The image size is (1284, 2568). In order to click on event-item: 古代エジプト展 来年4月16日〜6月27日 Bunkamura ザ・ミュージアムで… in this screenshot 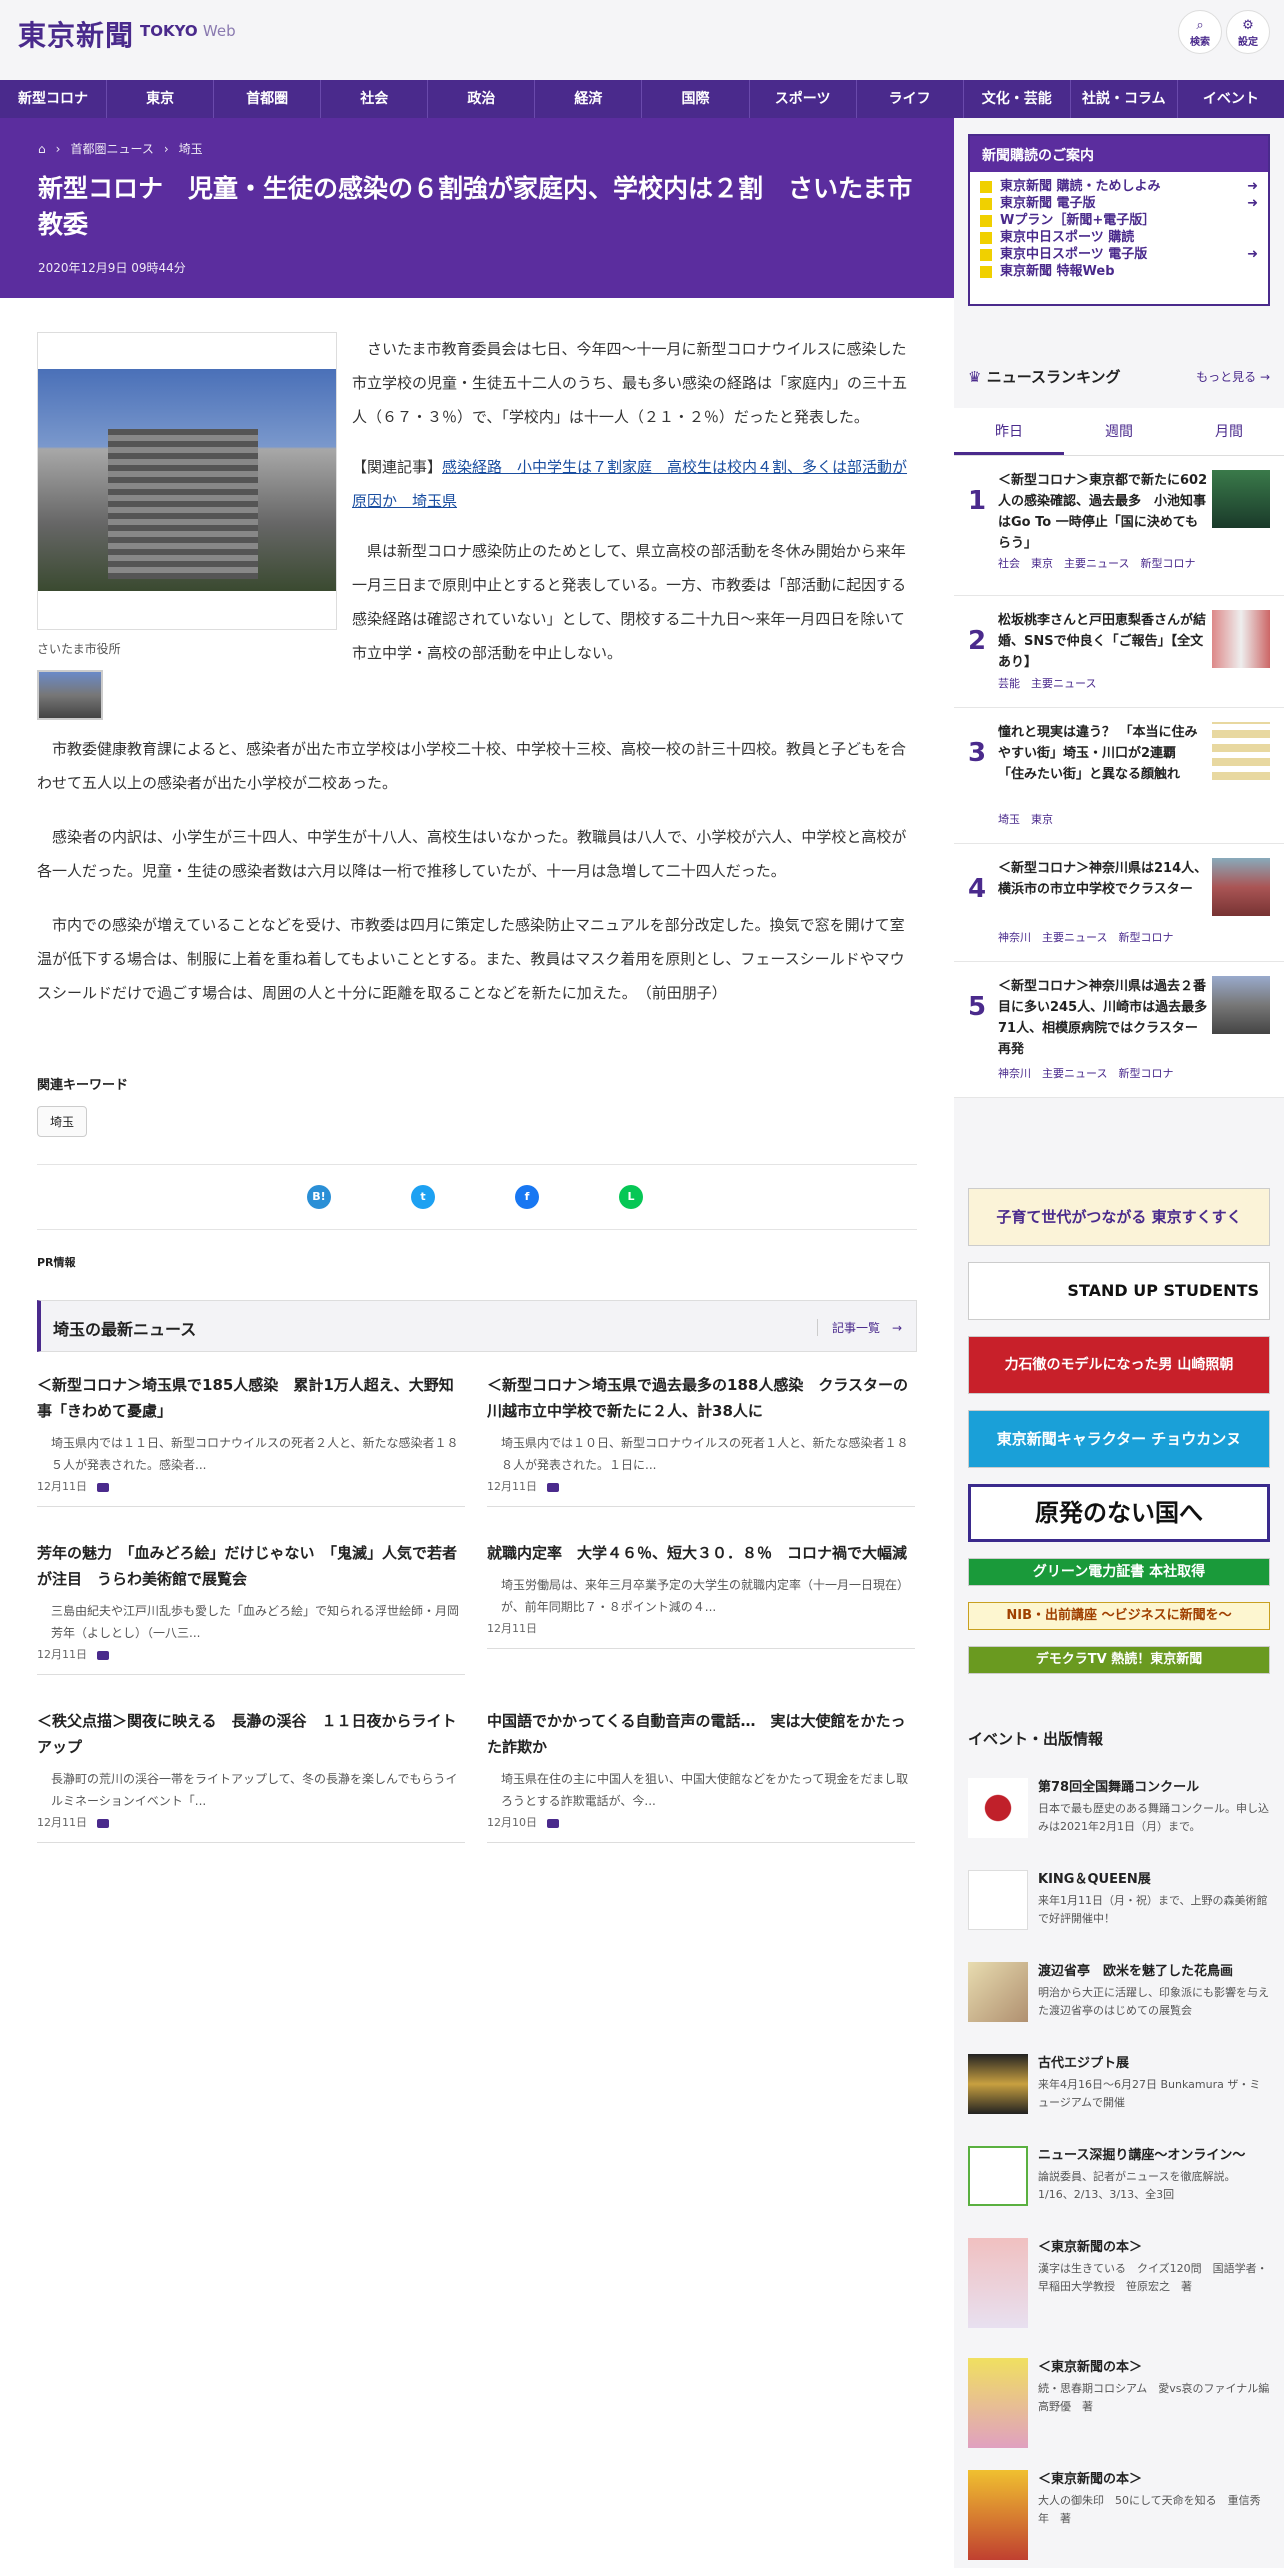, I will do `click(1119, 2094)`.